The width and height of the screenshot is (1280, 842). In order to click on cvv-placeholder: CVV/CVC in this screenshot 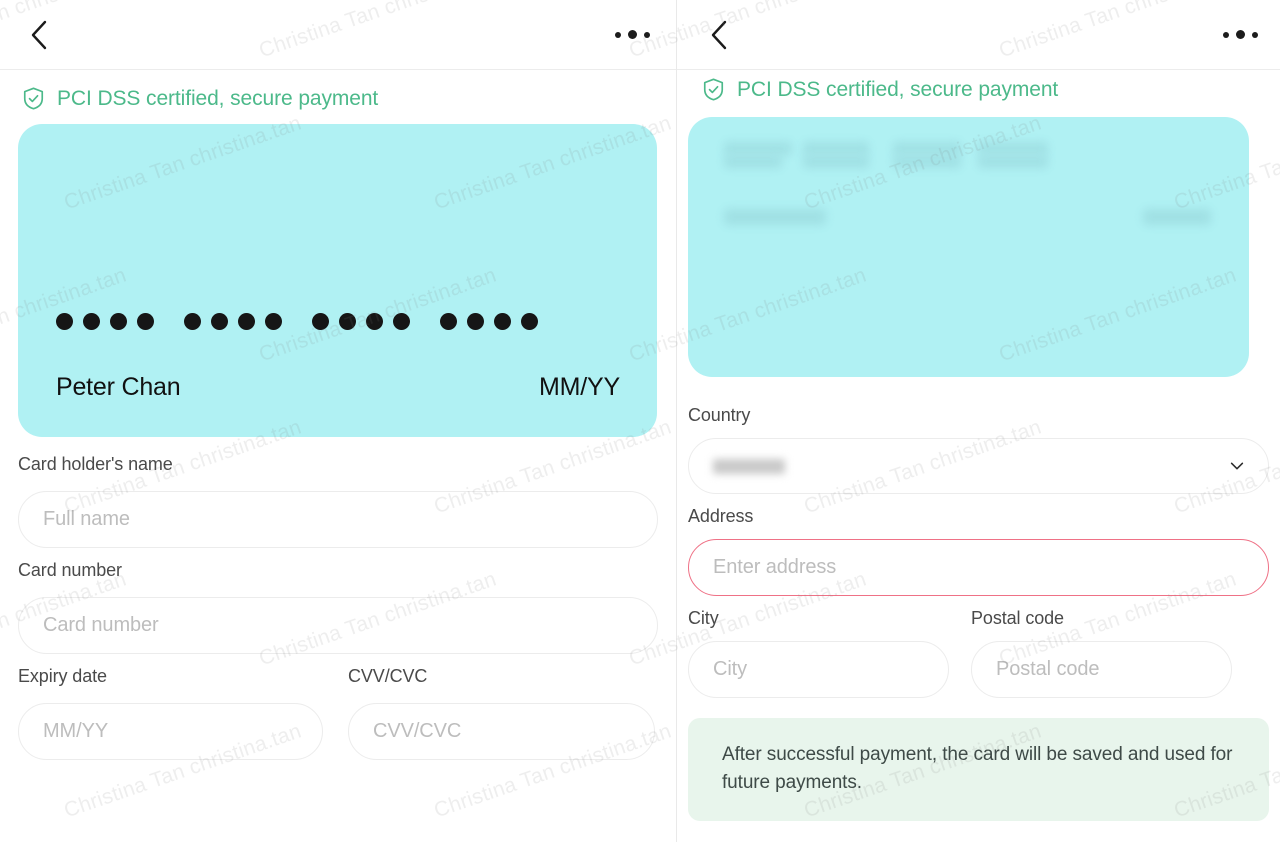, I will do `click(417, 731)`.